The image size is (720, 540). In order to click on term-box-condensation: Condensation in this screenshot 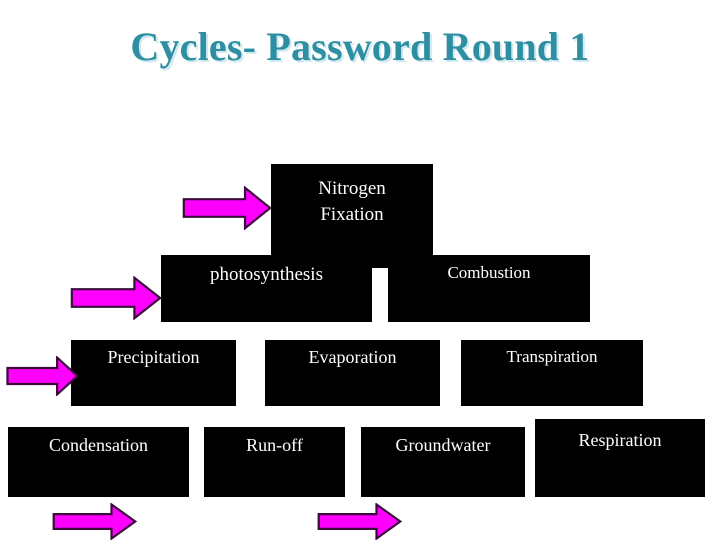, I will do `click(98, 462)`.